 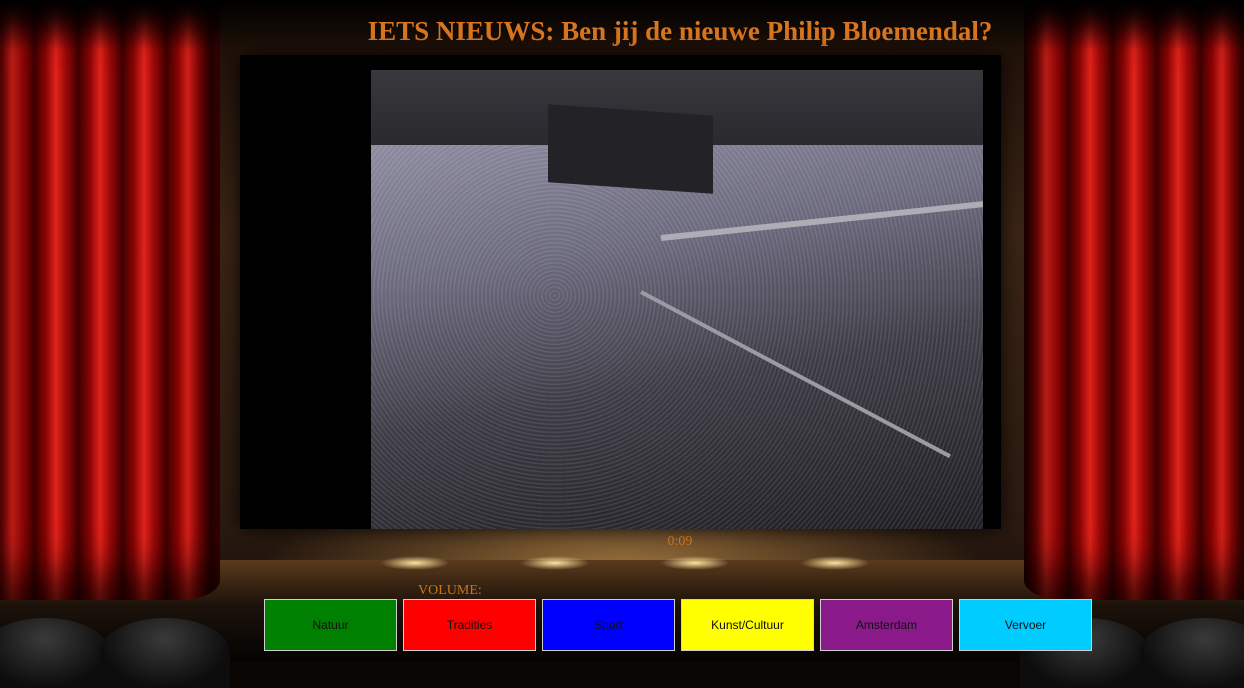 I want to click on category-label: Vervoer, so click(x=1025, y=625).